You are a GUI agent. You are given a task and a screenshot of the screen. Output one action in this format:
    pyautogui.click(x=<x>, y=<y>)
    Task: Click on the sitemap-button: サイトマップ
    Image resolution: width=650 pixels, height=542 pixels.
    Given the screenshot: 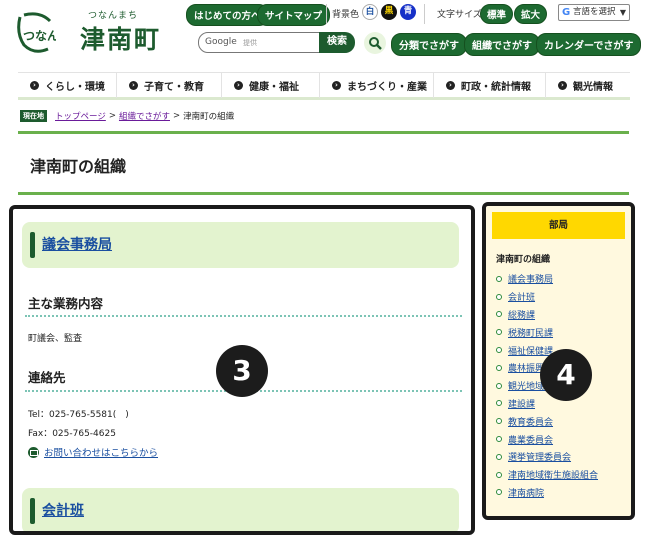 What is the action you would take?
    pyautogui.click(x=294, y=15)
    